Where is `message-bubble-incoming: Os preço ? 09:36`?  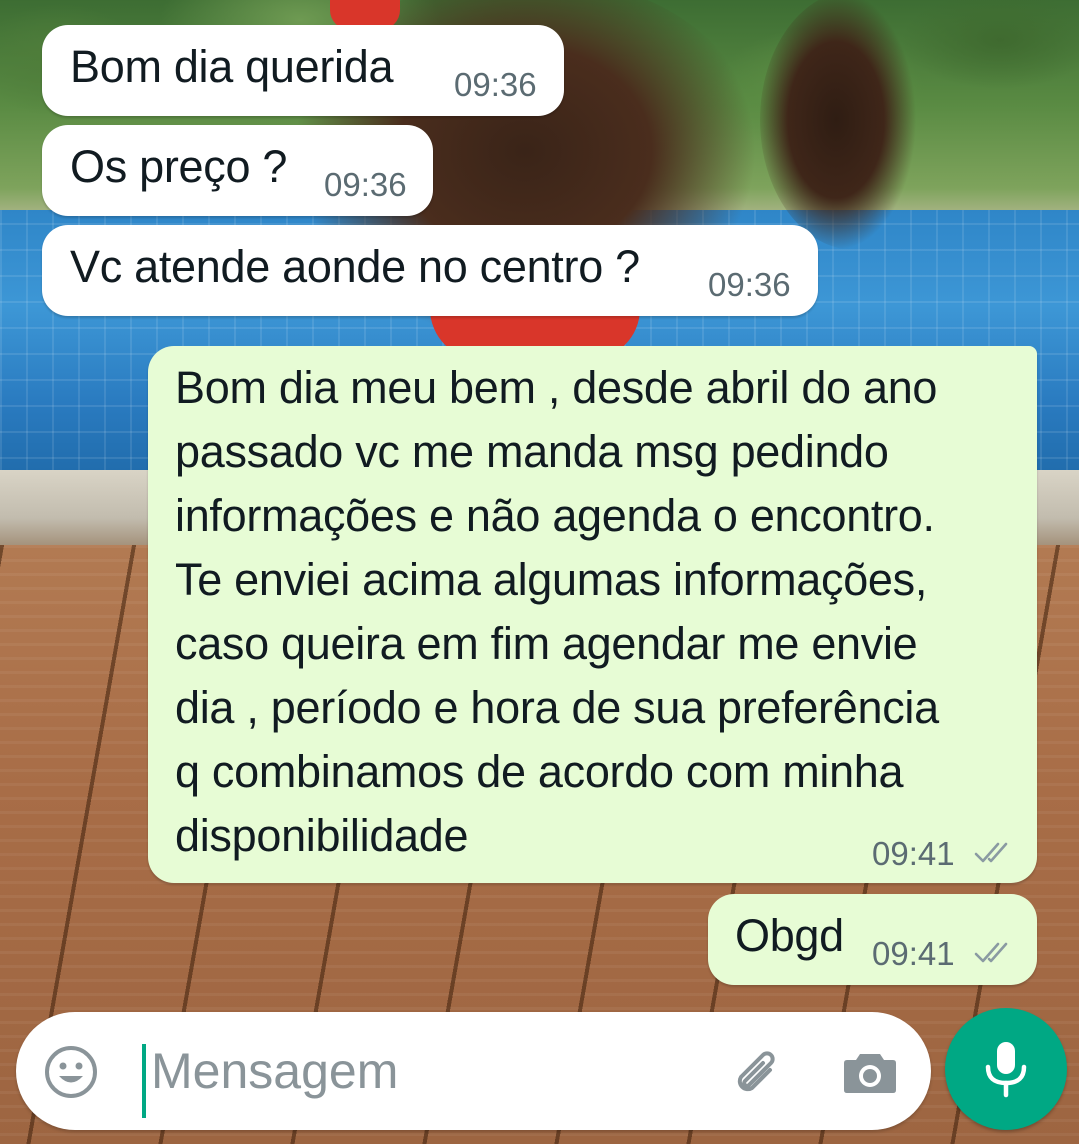 message-bubble-incoming: Os preço ? 09:36 is located at coordinates (237, 170).